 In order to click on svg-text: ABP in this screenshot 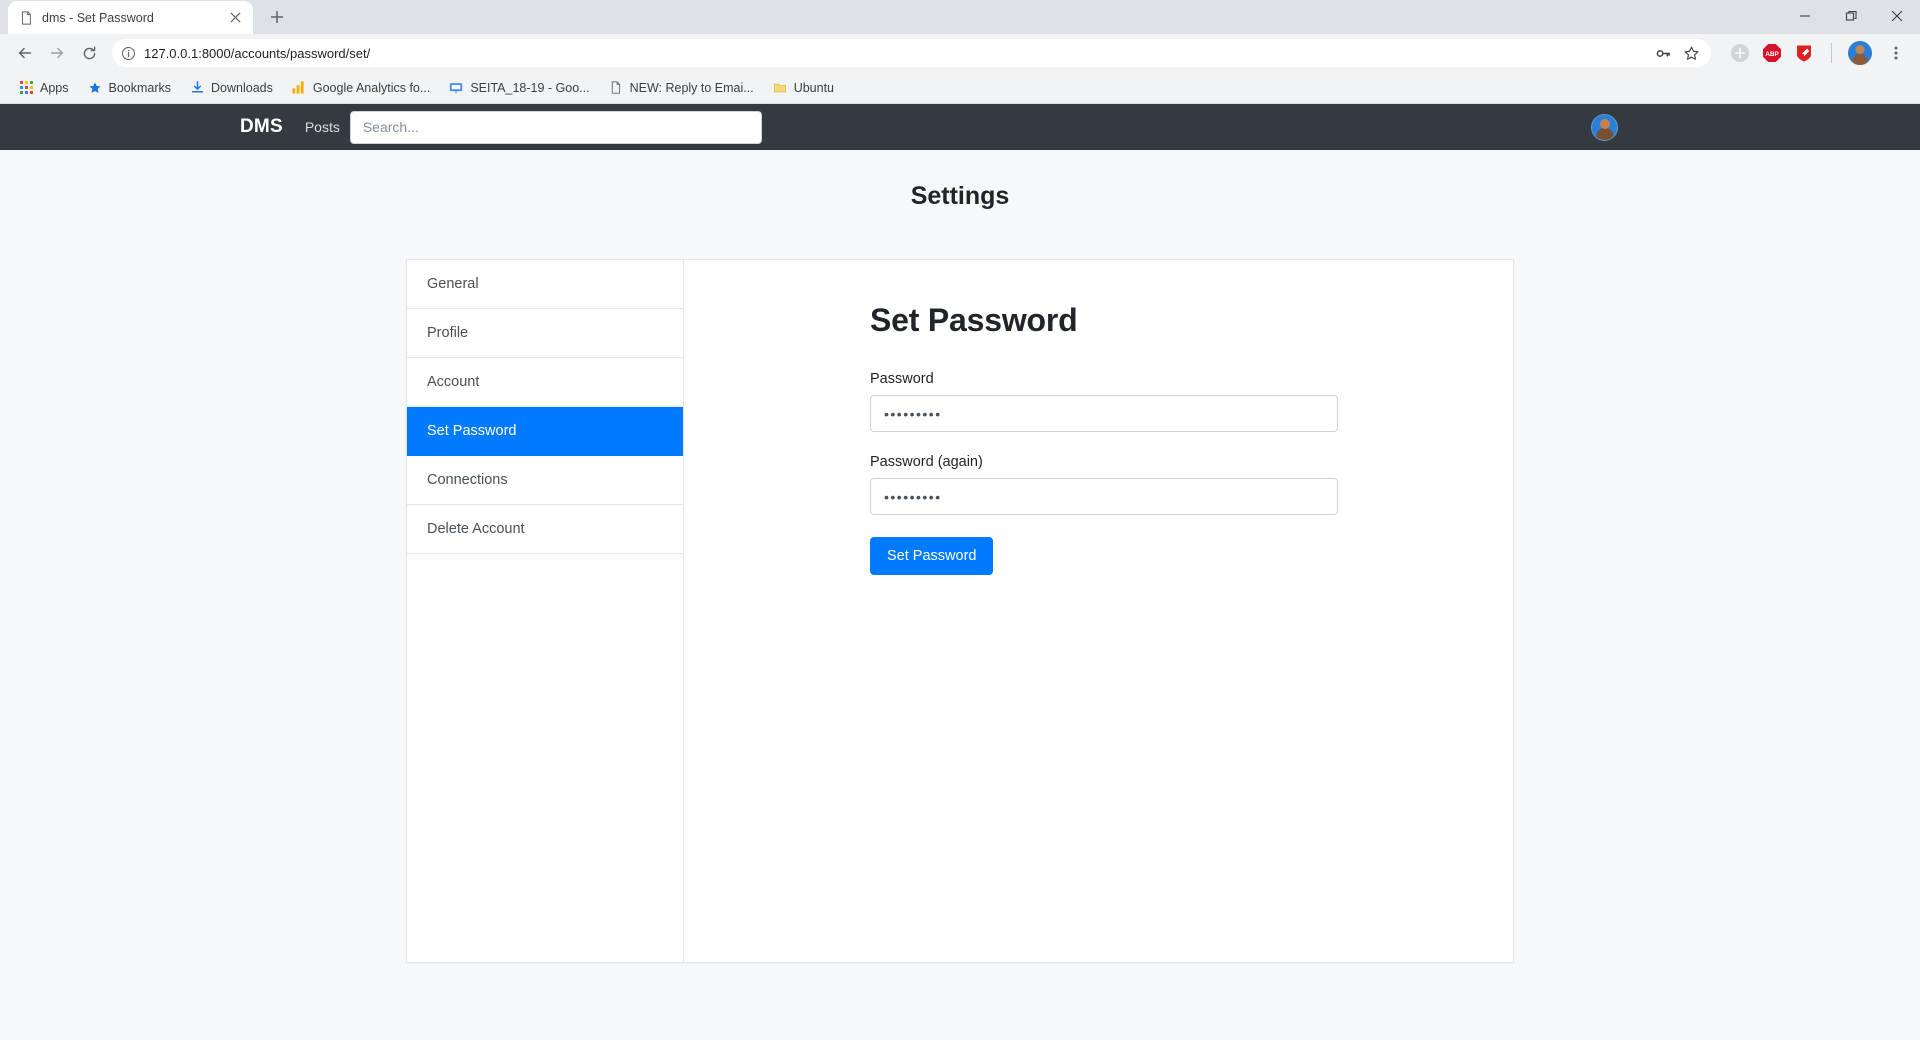, I will do `click(1772, 54)`.